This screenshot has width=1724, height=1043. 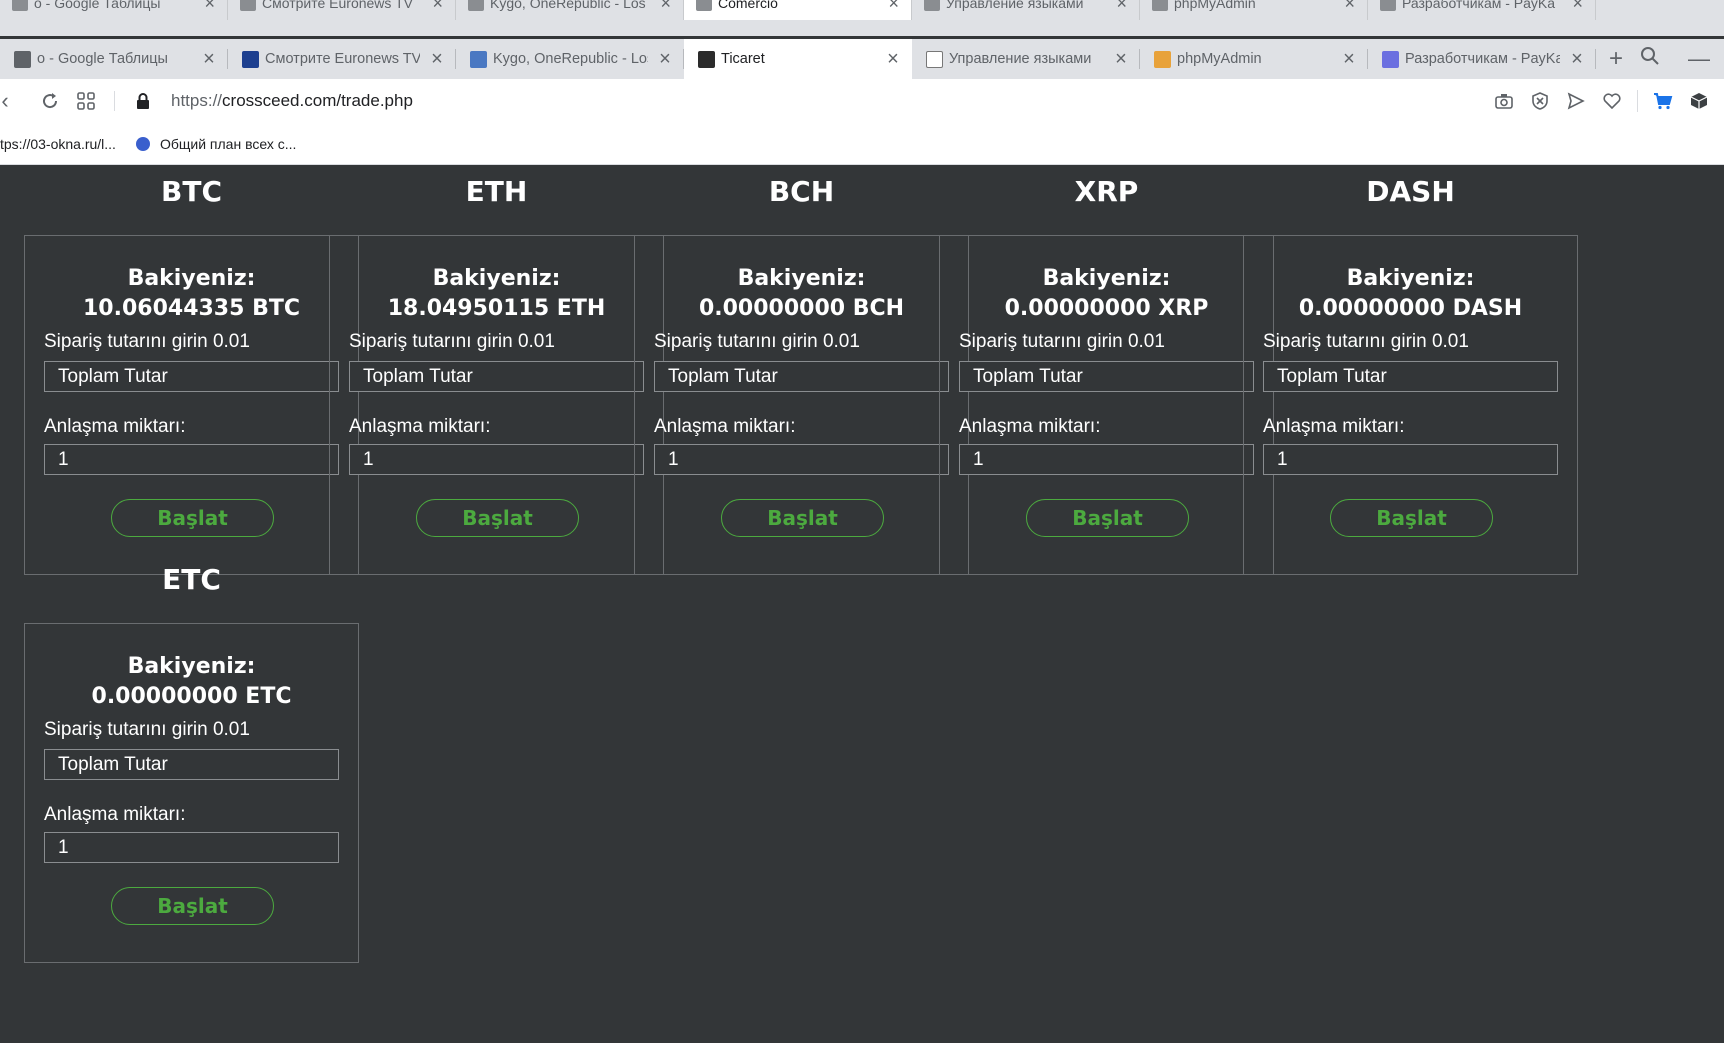 I want to click on send-icon, so click(x=1576, y=101).